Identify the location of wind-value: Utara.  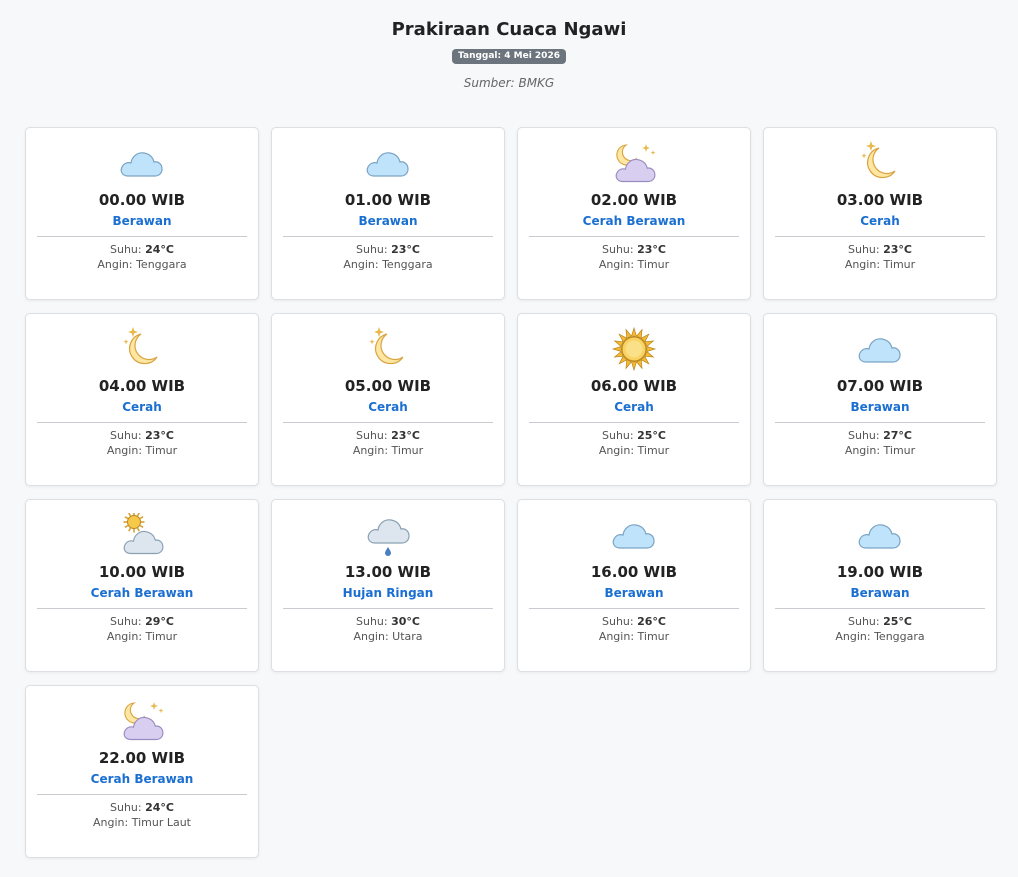
(407, 636).